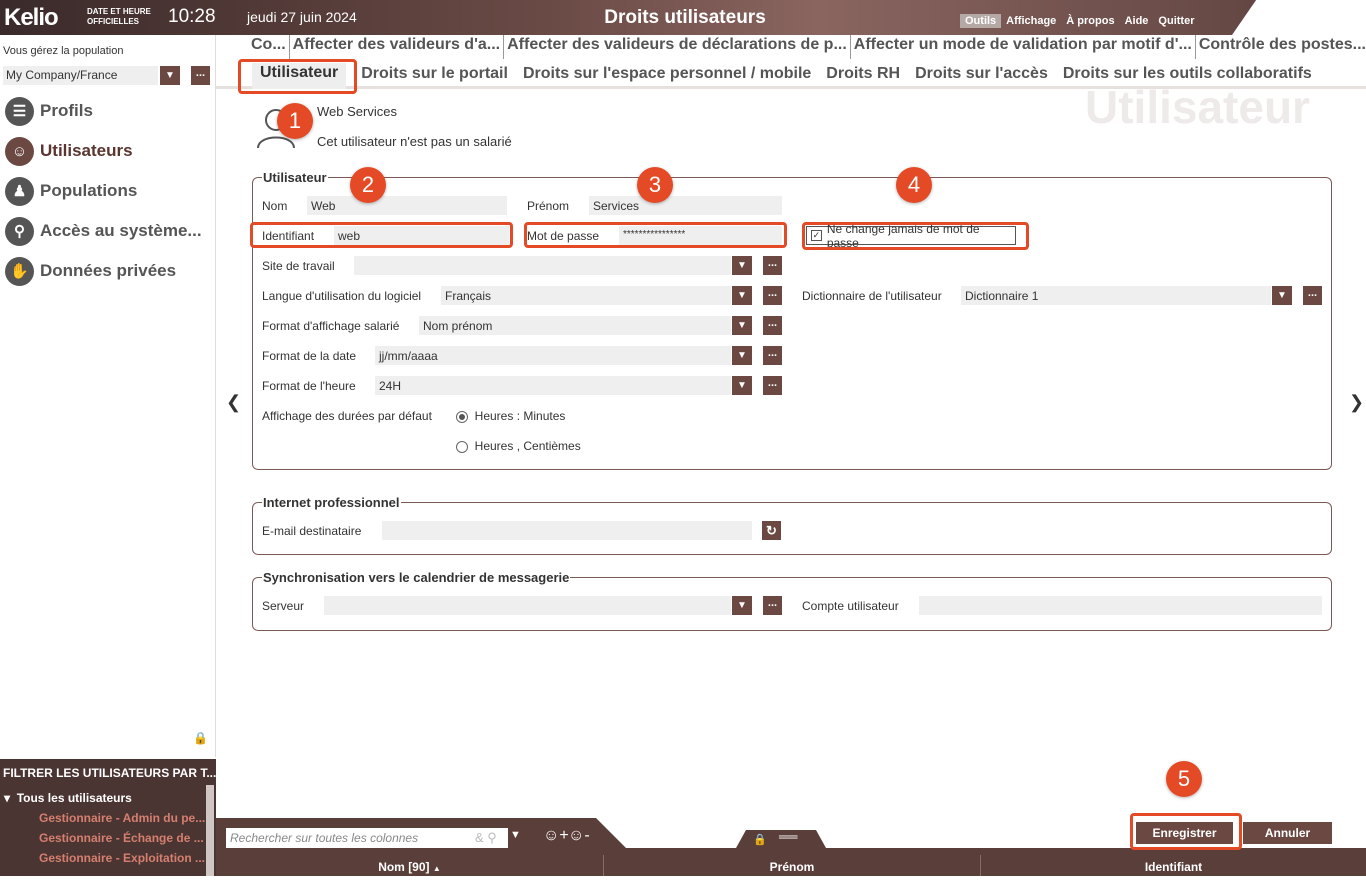 This screenshot has height=881, width=1366. I want to click on format-salarie-select: Nom prénom, so click(575, 325).